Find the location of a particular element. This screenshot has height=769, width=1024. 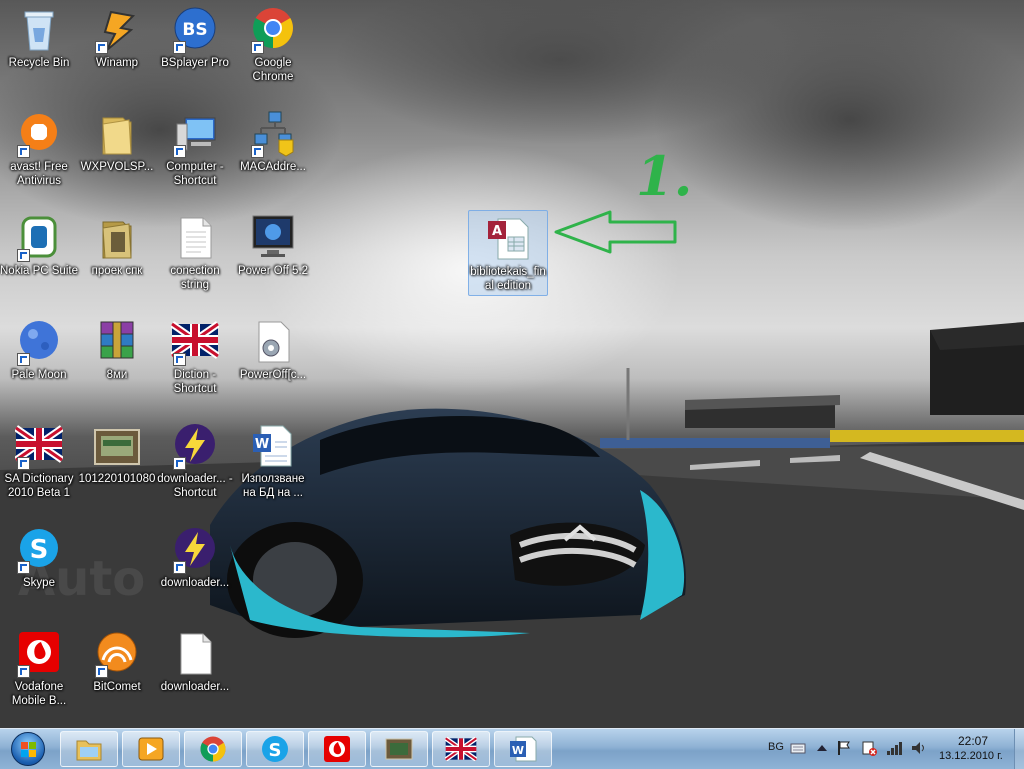

desktop-icon-computer-shortcut: Computer - Shortcut is located at coordinates (195, 149).